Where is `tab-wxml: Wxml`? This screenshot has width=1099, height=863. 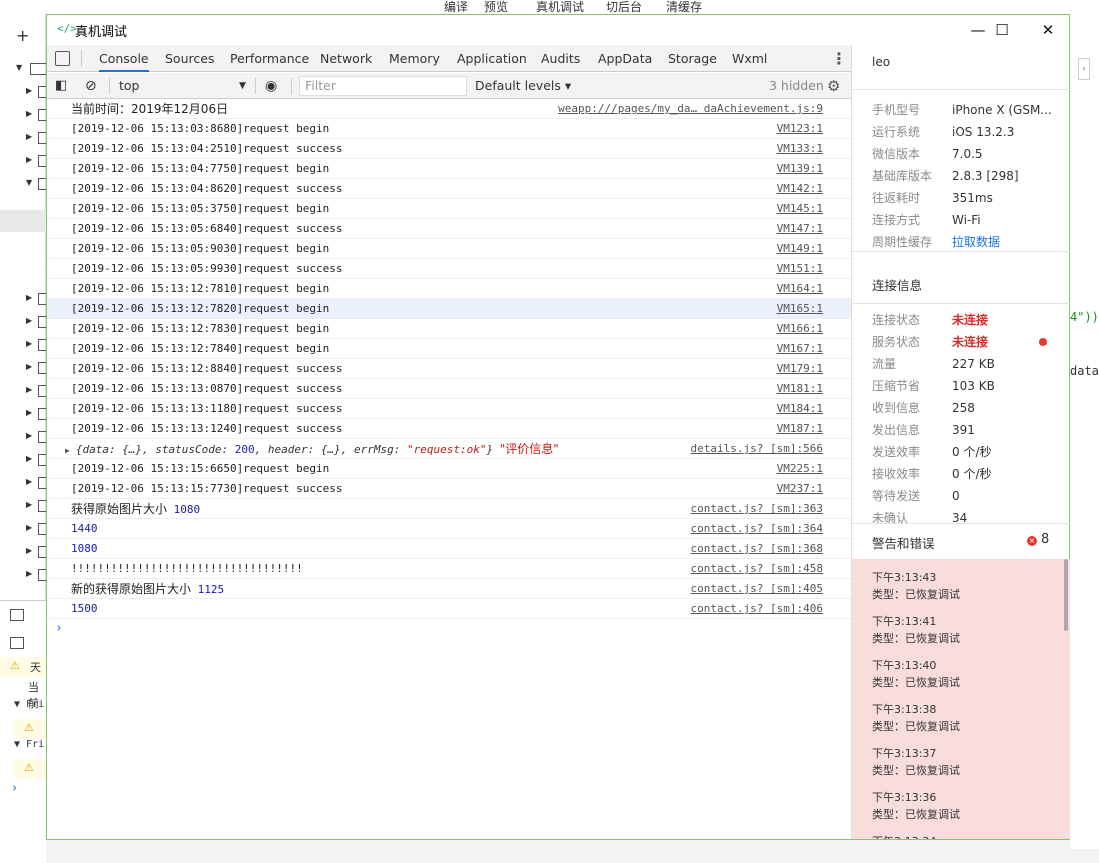
tab-wxml: Wxml is located at coordinates (749, 58).